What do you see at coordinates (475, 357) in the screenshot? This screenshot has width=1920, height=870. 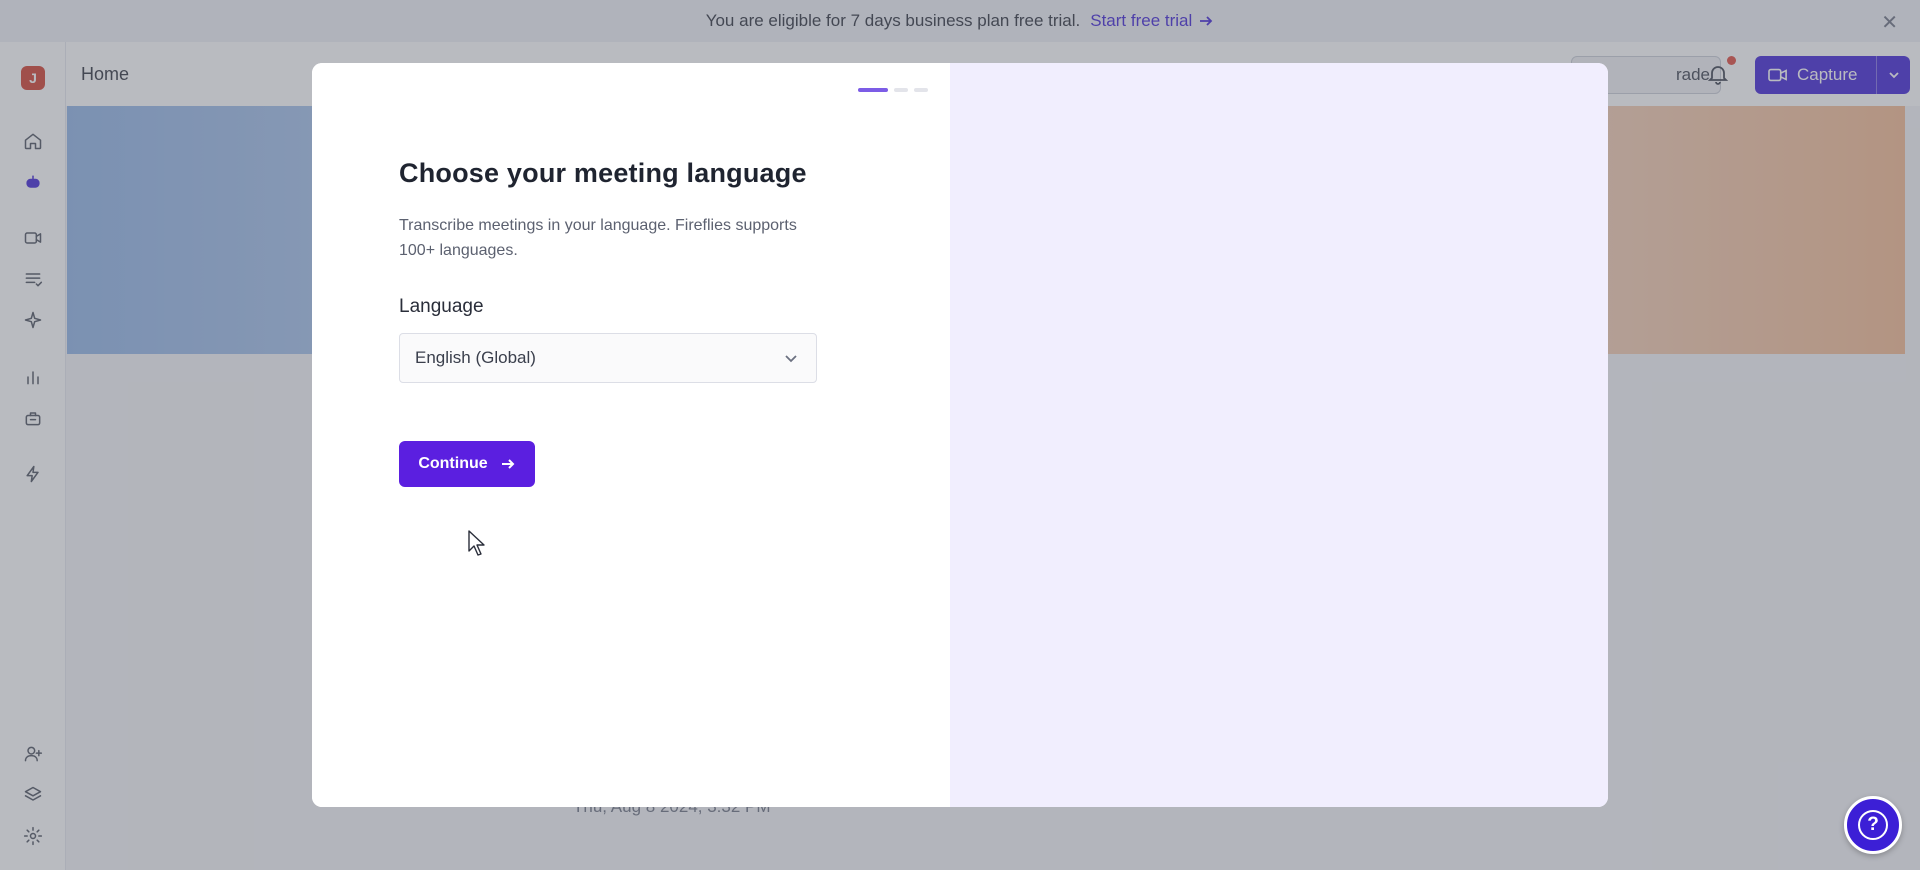 I see `language-select-value: English (Global)` at bounding box center [475, 357].